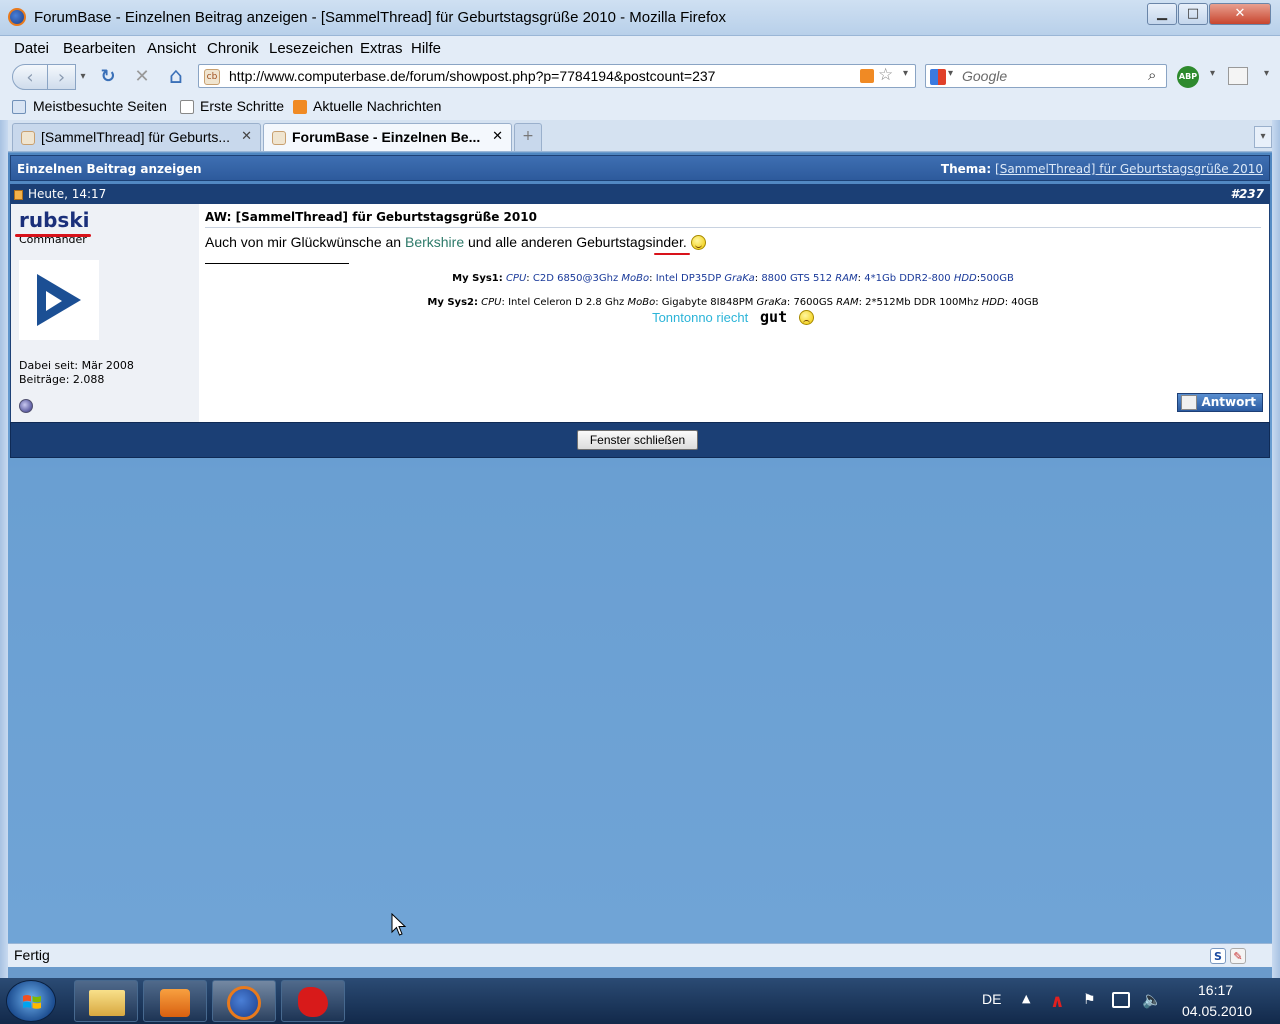 This screenshot has width=1280, height=1024. What do you see at coordinates (54, 301) in the screenshot?
I see `avatar-play-icon-inner` at bounding box center [54, 301].